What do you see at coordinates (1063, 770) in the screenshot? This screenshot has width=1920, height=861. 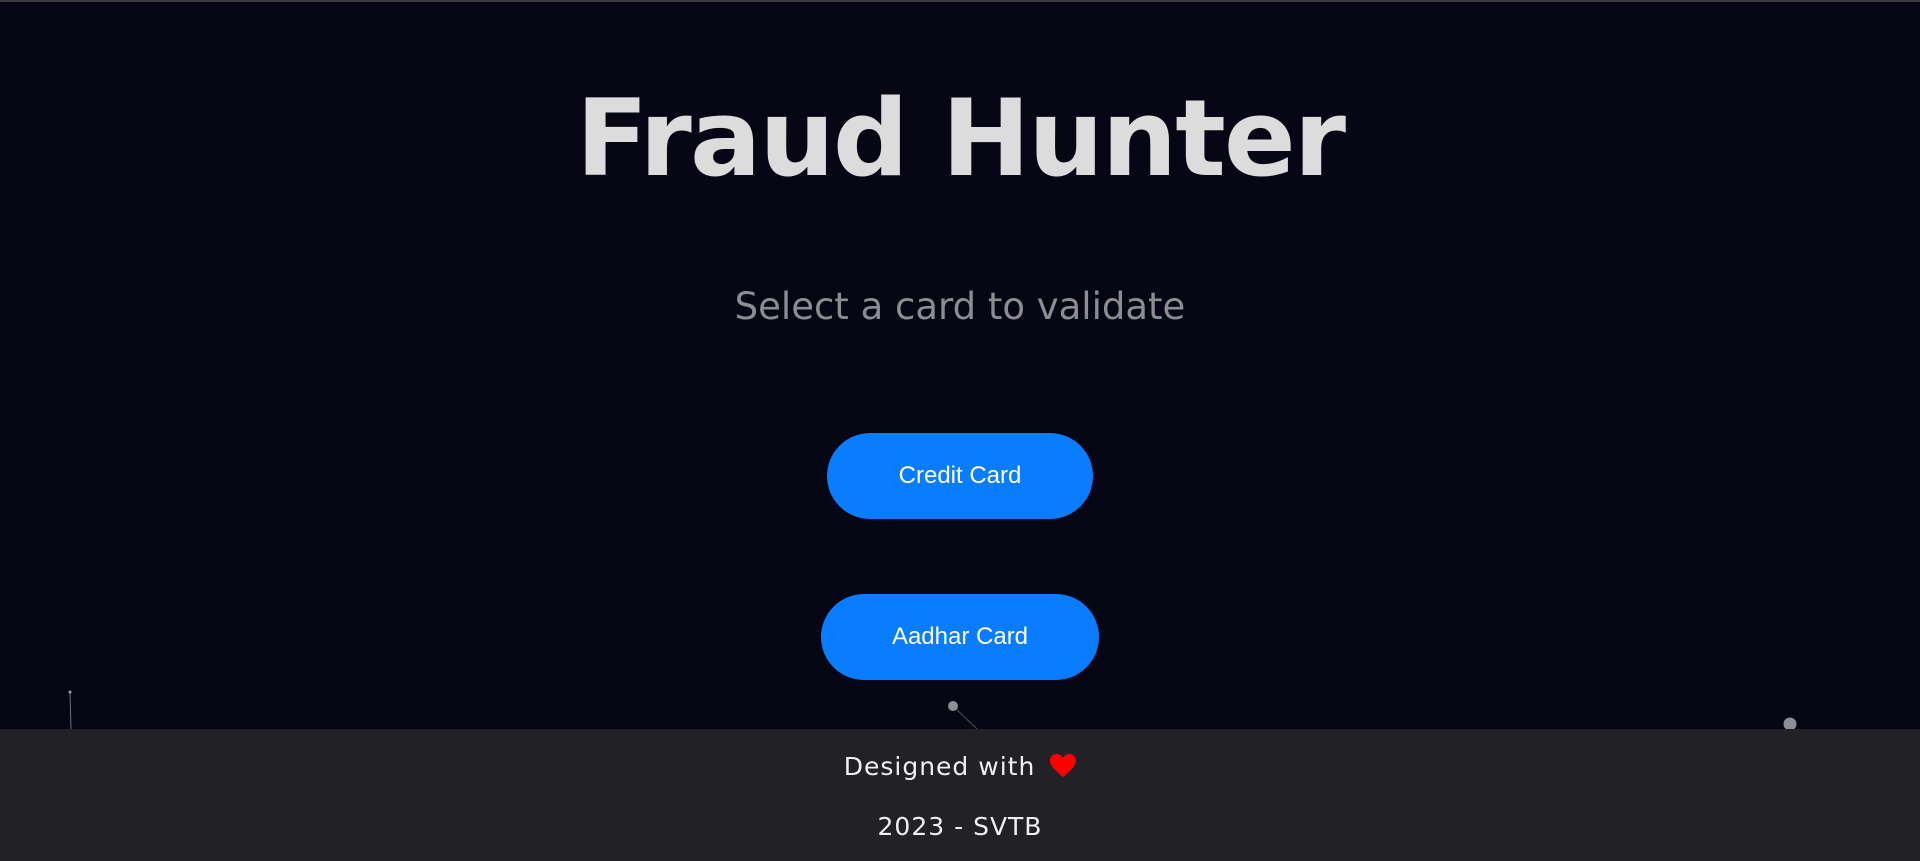 I see `heart-icon` at bounding box center [1063, 770].